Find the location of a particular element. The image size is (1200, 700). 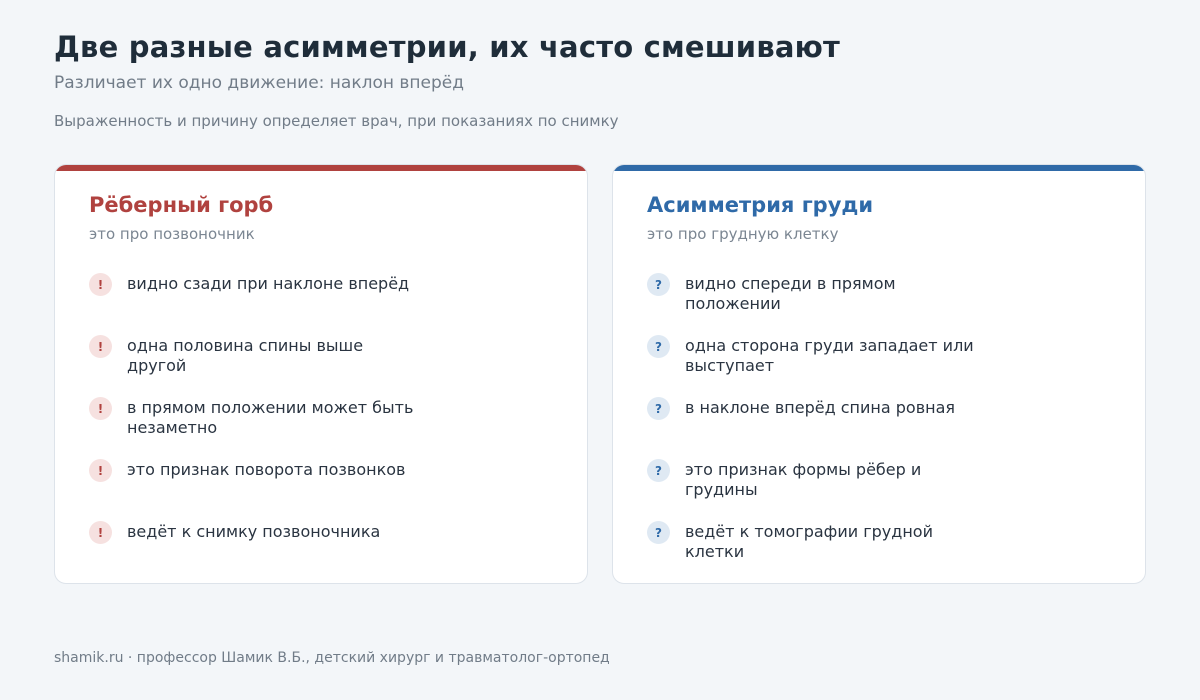

list-item-text: это признак поворота позвонков is located at coordinates (266, 469).